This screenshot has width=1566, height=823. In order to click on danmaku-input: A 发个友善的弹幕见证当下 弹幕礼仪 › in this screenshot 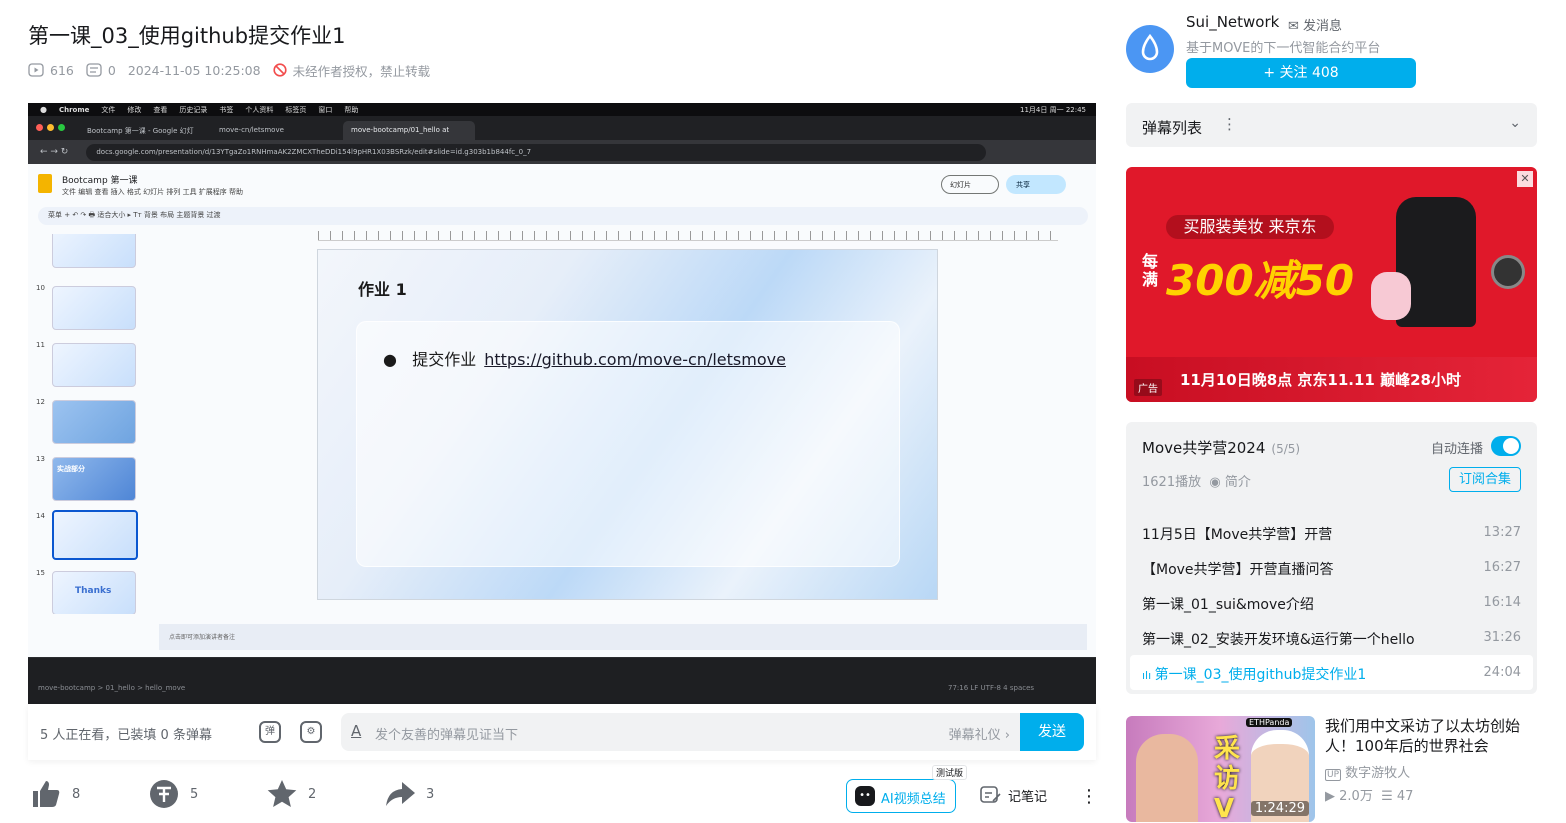, I will do `click(681, 732)`.